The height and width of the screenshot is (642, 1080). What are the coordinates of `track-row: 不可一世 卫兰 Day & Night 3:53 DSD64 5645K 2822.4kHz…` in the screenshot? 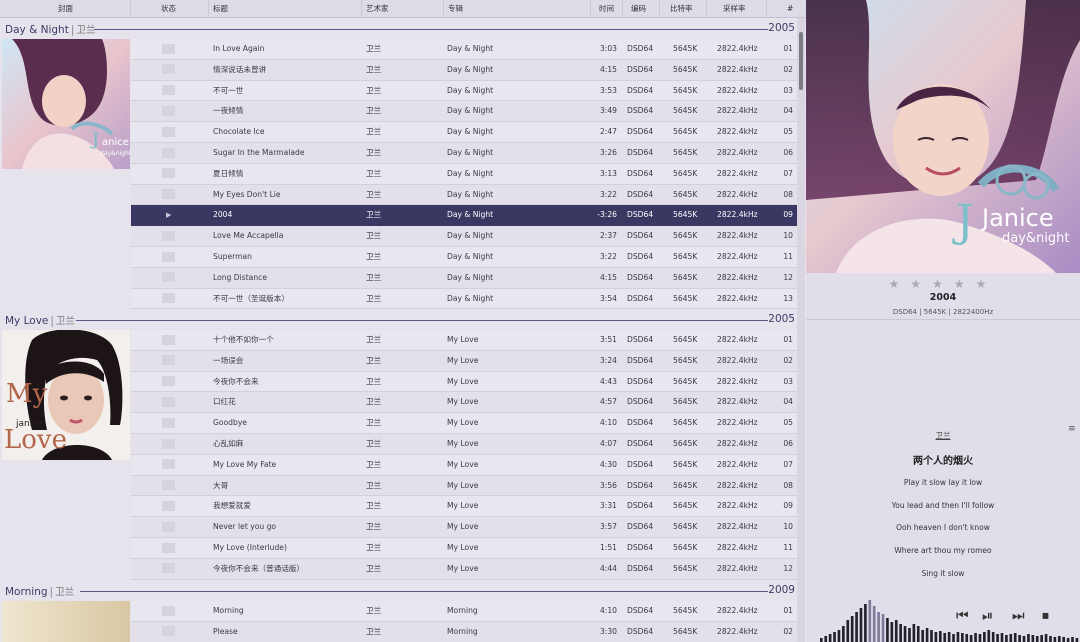 It's located at (464, 91).